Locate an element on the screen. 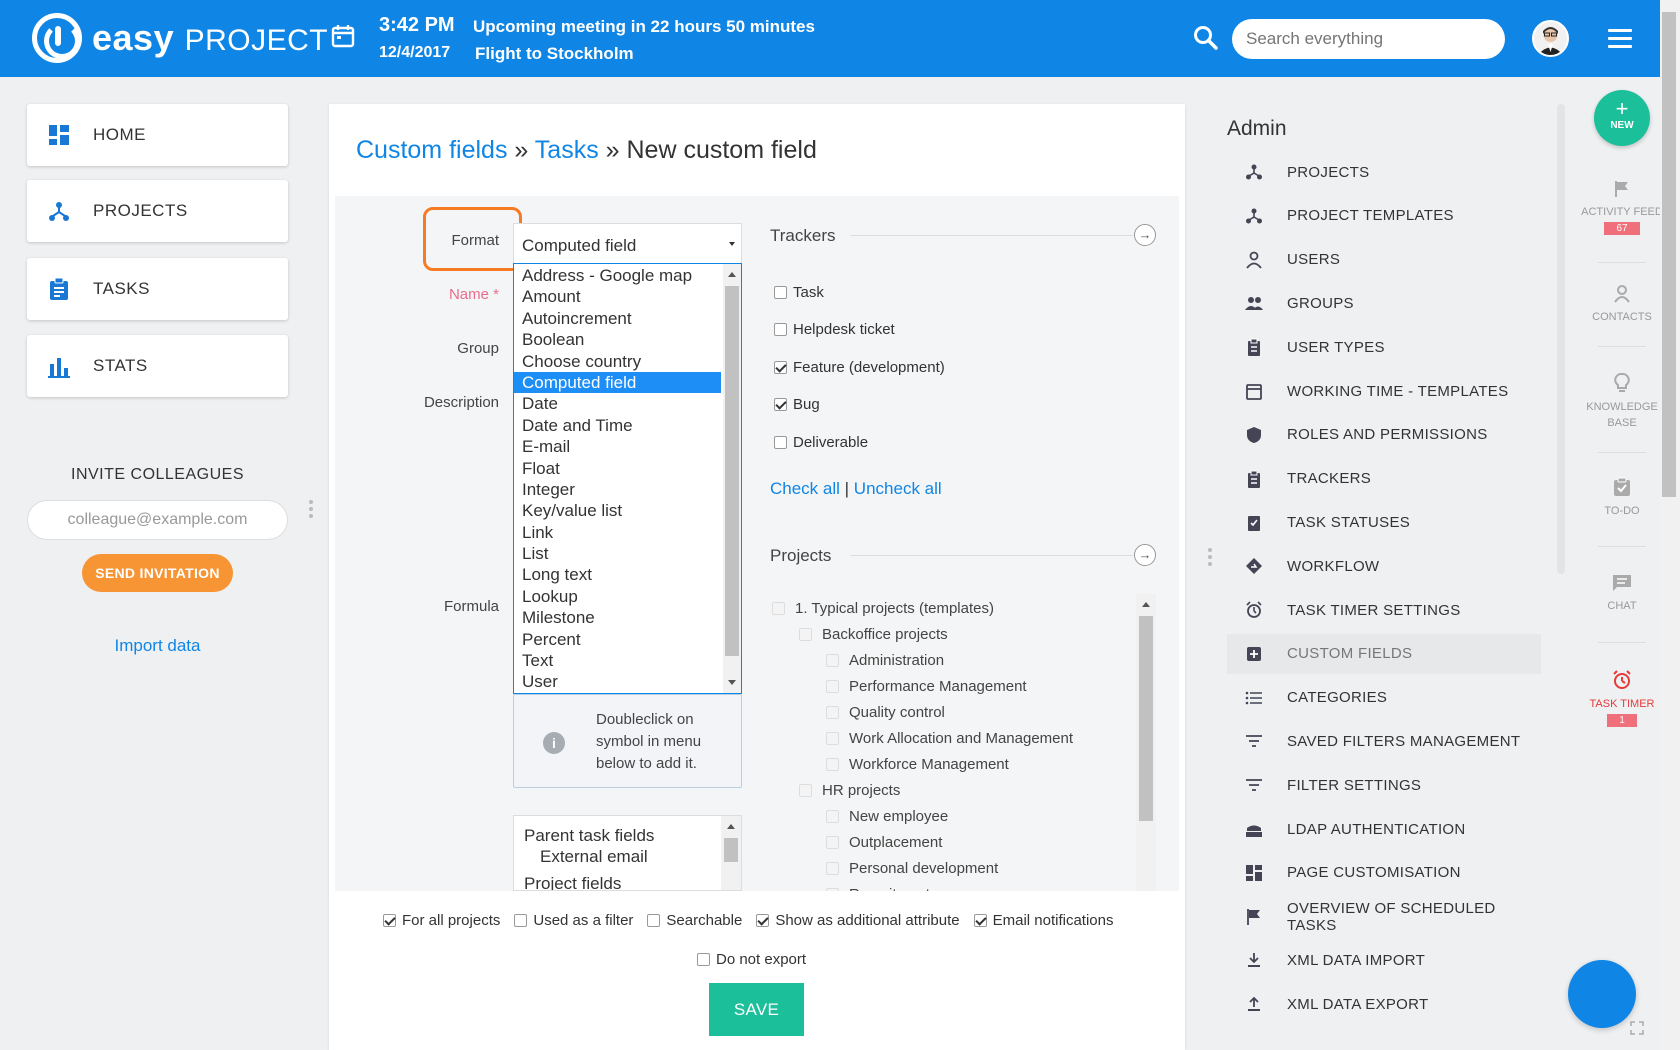  symbol-scrollbar is located at coordinates (731, 853).